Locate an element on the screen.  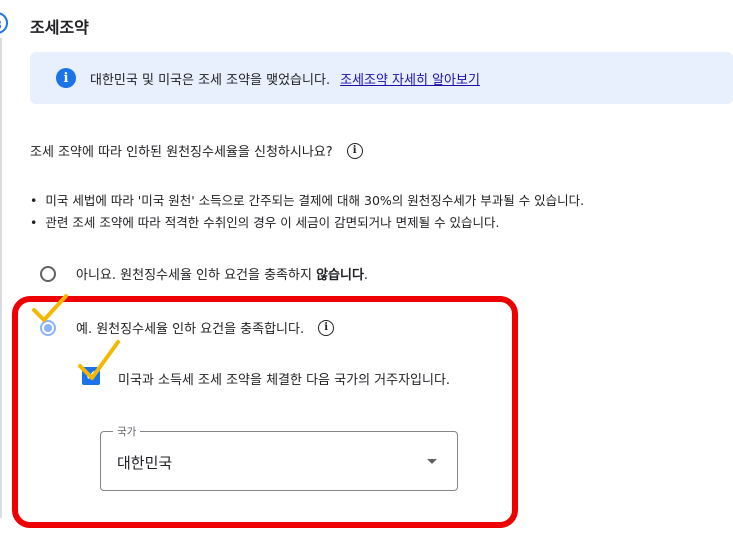
info-banner: i 대한민국 및 미국은 조세 조약을 맺었습니다. 조세조약 자세히 알아보기 is located at coordinates (381, 78).